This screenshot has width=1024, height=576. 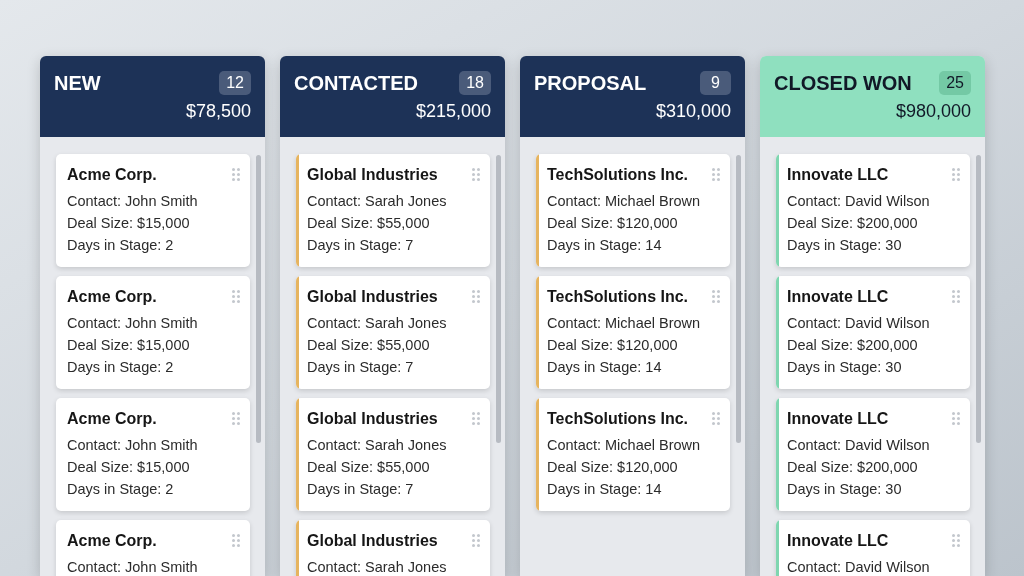 I want to click on deal-count-badge: 9, so click(x=715, y=83).